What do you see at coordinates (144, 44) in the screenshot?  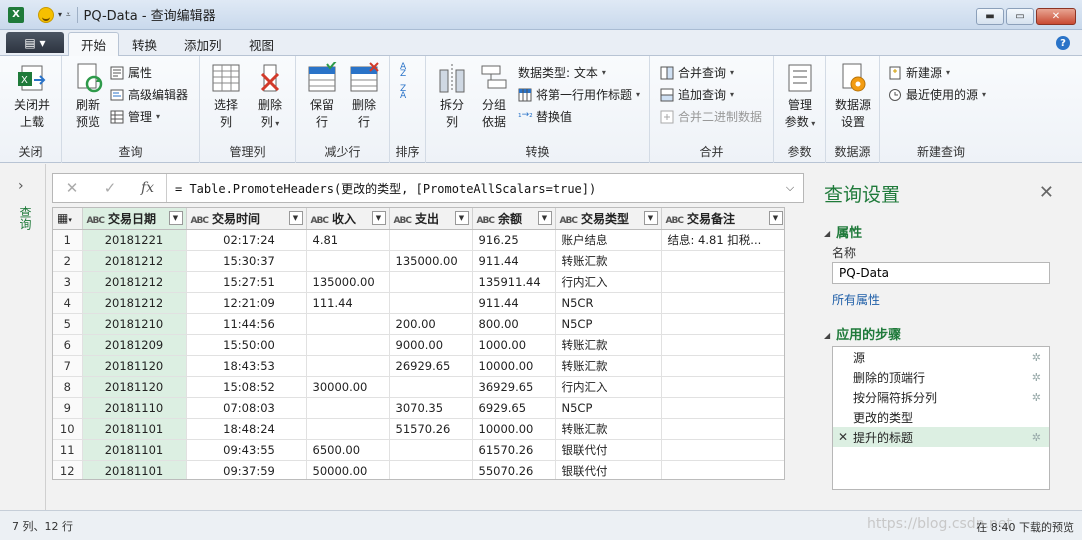 I see `tab-transform: 转换` at bounding box center [144, 44].